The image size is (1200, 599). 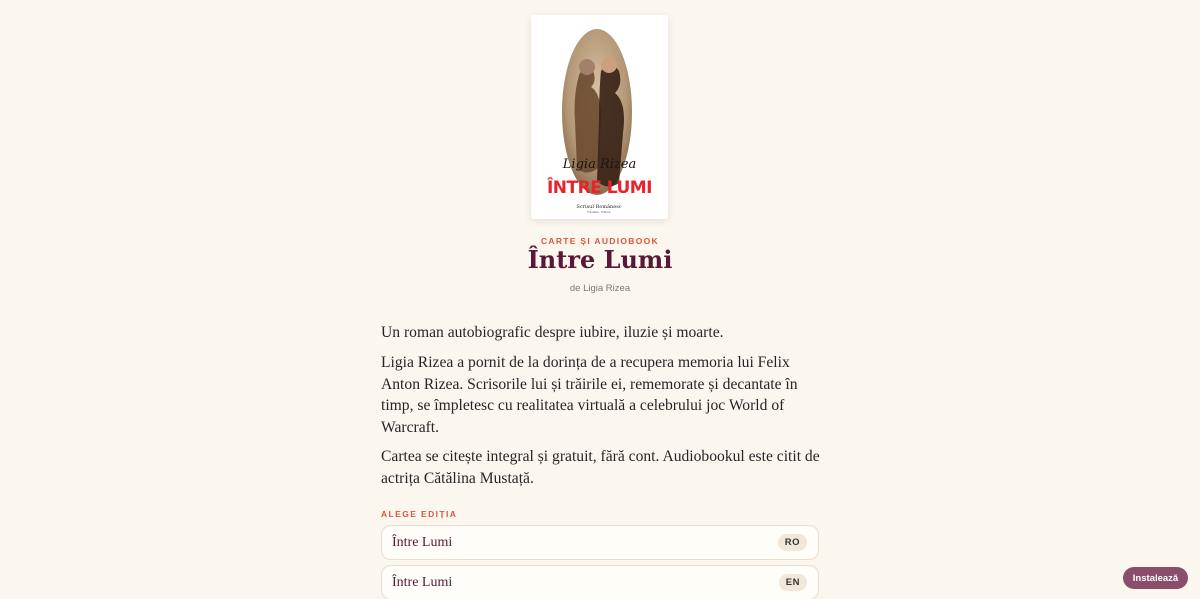 I want to click on page-title: Între Lumi, so click(x=600, y=259).